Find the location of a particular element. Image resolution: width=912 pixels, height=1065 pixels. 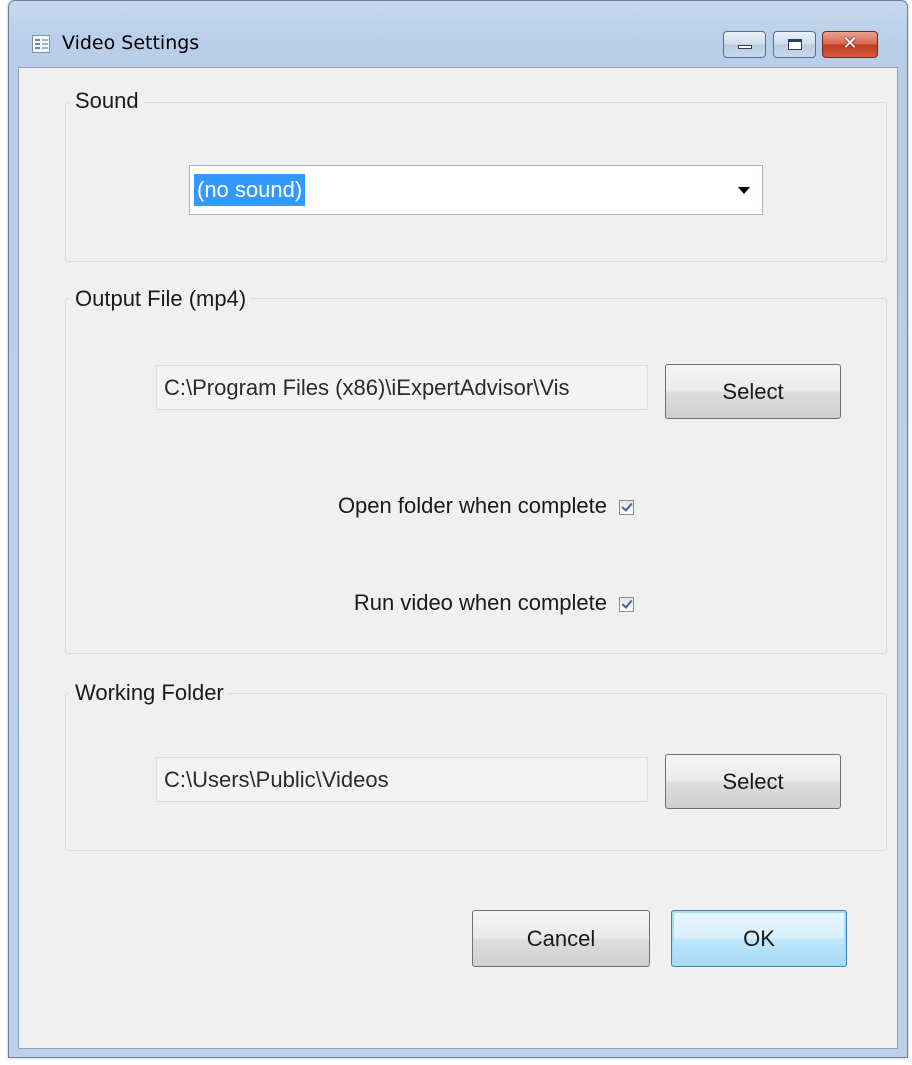

close-icon: ✕ is located at coordinates (850, 43).